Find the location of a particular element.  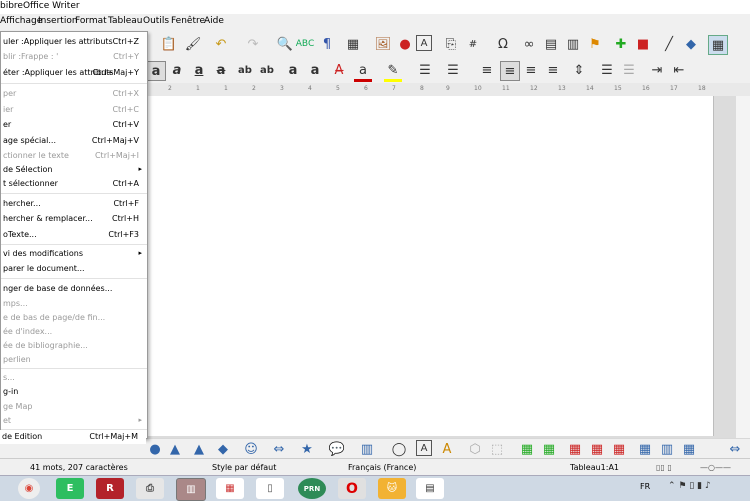

decrease-indent-icon: ⇤ is located at coordinates (679, 70).